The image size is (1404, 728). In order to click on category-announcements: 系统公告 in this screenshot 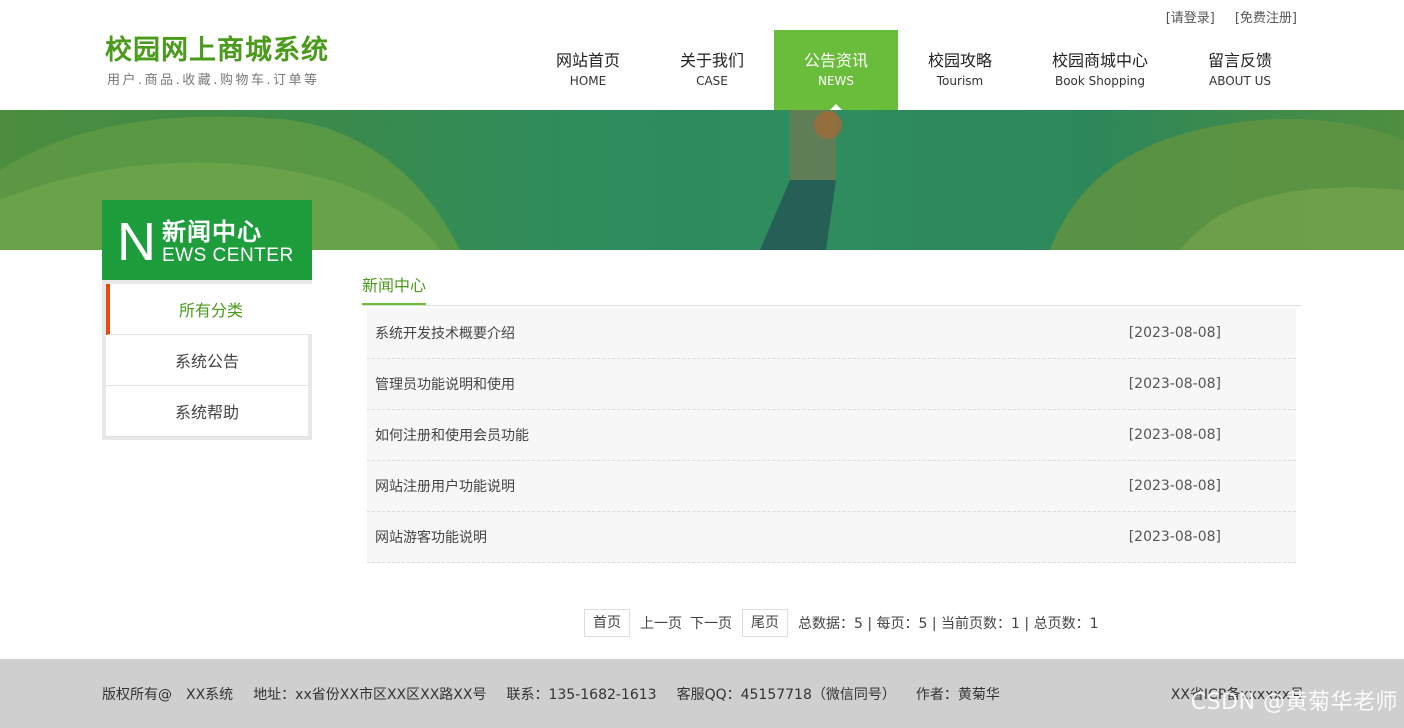, I will do `click(207, 360)`.